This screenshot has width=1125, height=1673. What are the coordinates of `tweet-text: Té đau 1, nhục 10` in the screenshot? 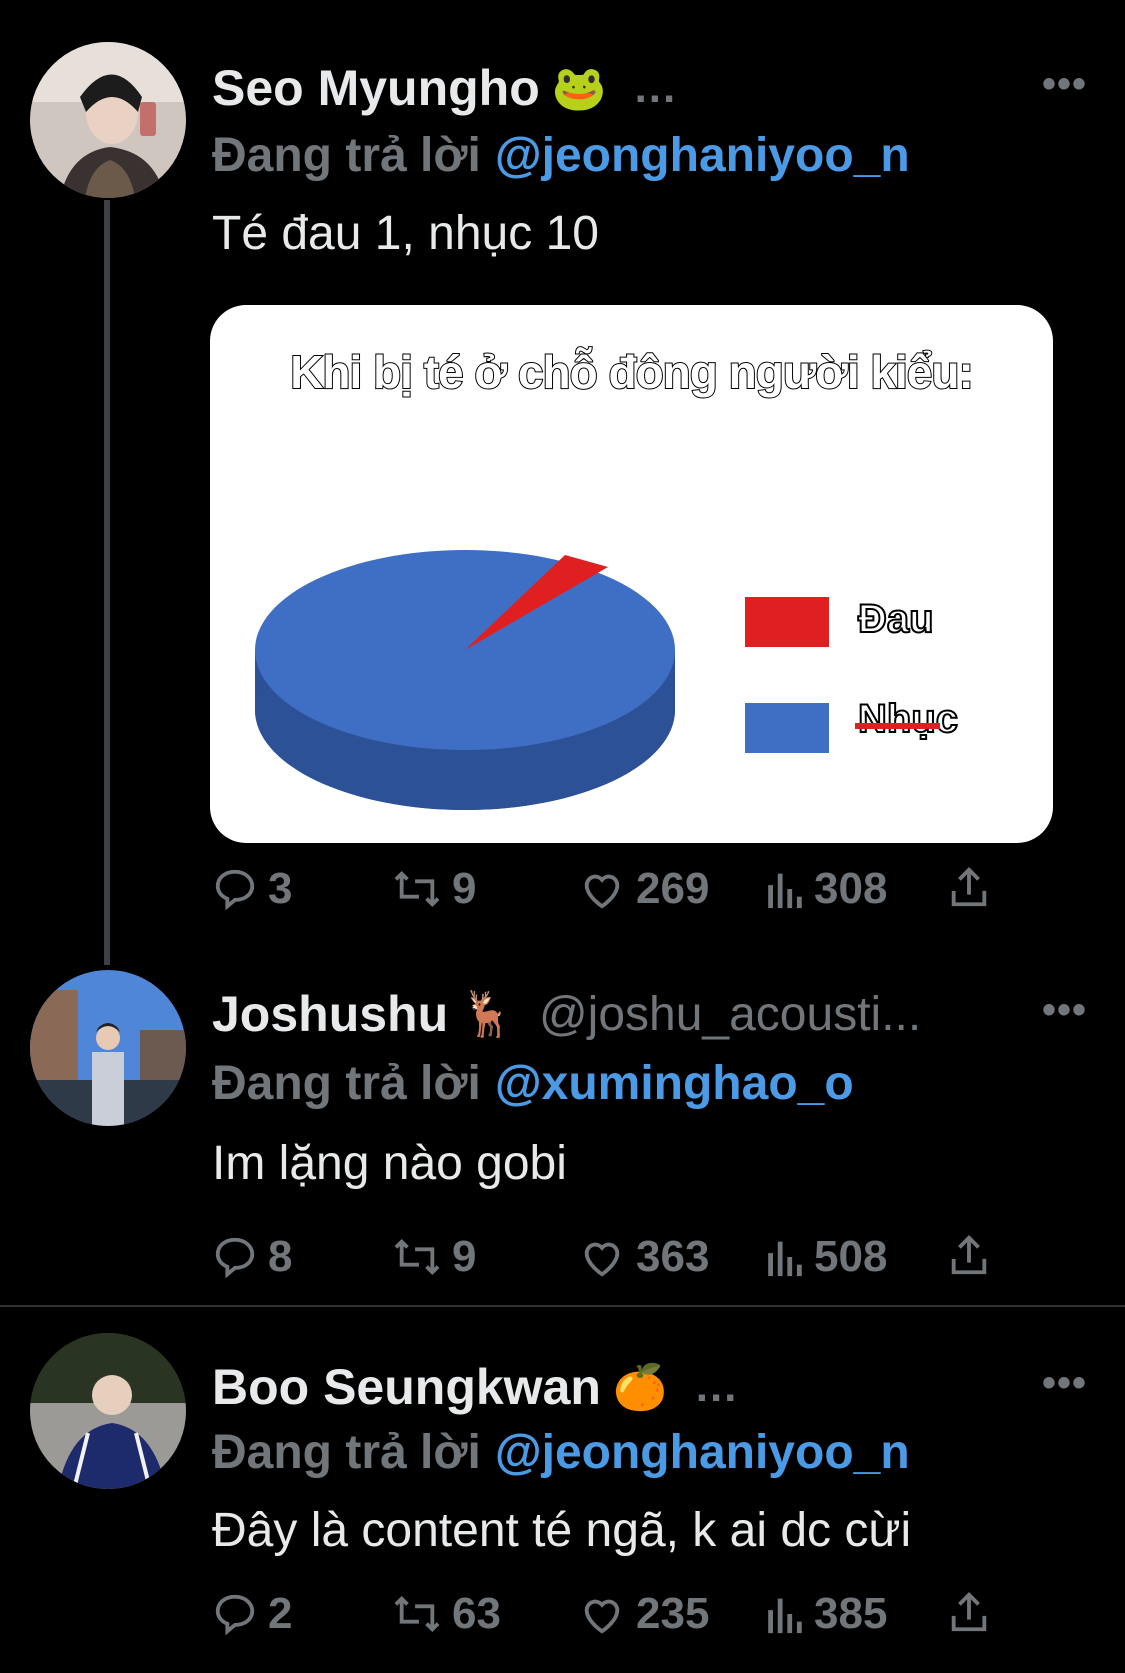 It's located at (405, 233).